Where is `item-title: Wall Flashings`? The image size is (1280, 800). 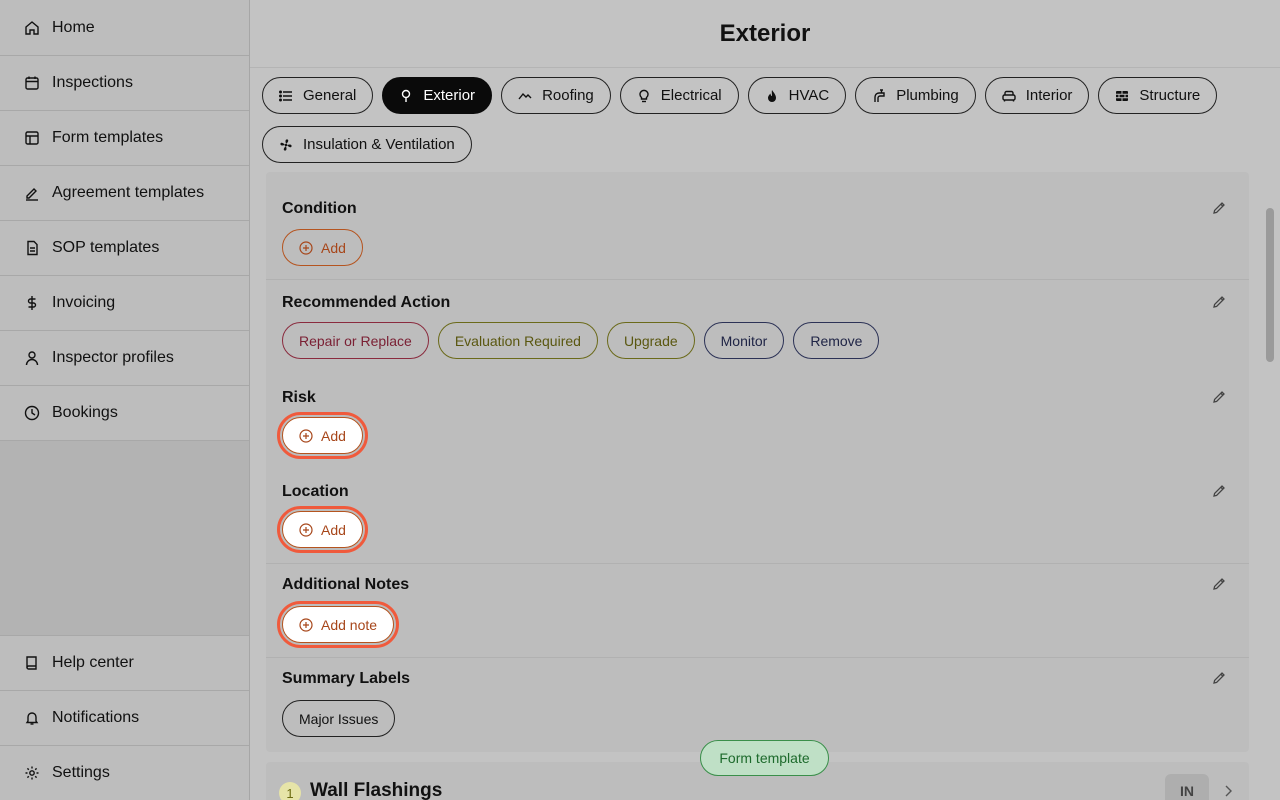
item-title: Wall Flashings is located at coordinates (376, 790).